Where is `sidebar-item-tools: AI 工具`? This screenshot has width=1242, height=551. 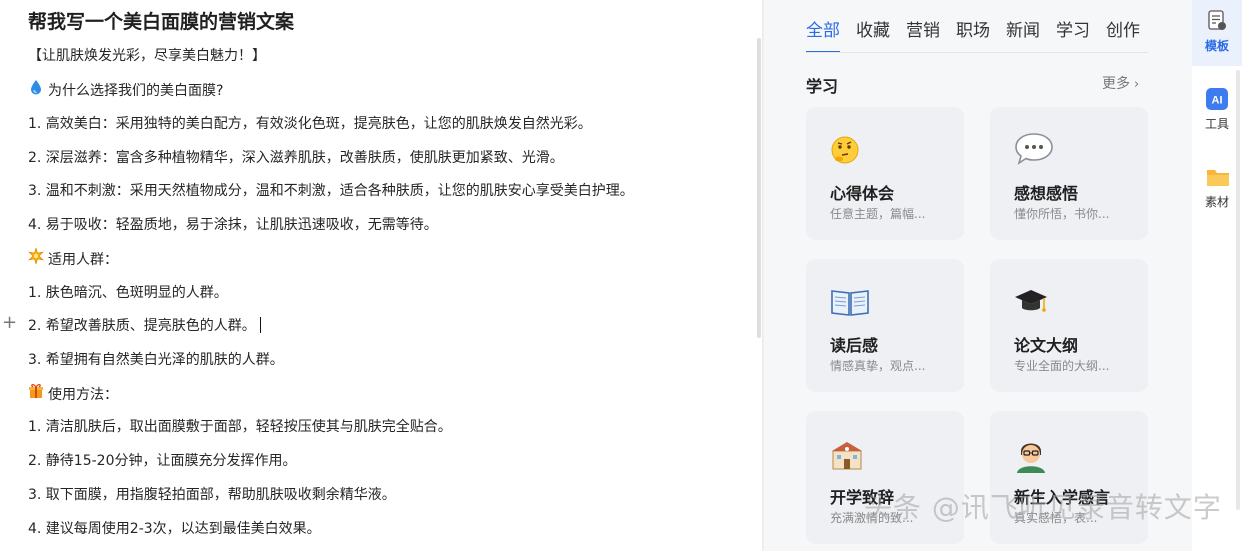
sidebar-item-tools: AI 工具 is located at coordinates (1217, 110).